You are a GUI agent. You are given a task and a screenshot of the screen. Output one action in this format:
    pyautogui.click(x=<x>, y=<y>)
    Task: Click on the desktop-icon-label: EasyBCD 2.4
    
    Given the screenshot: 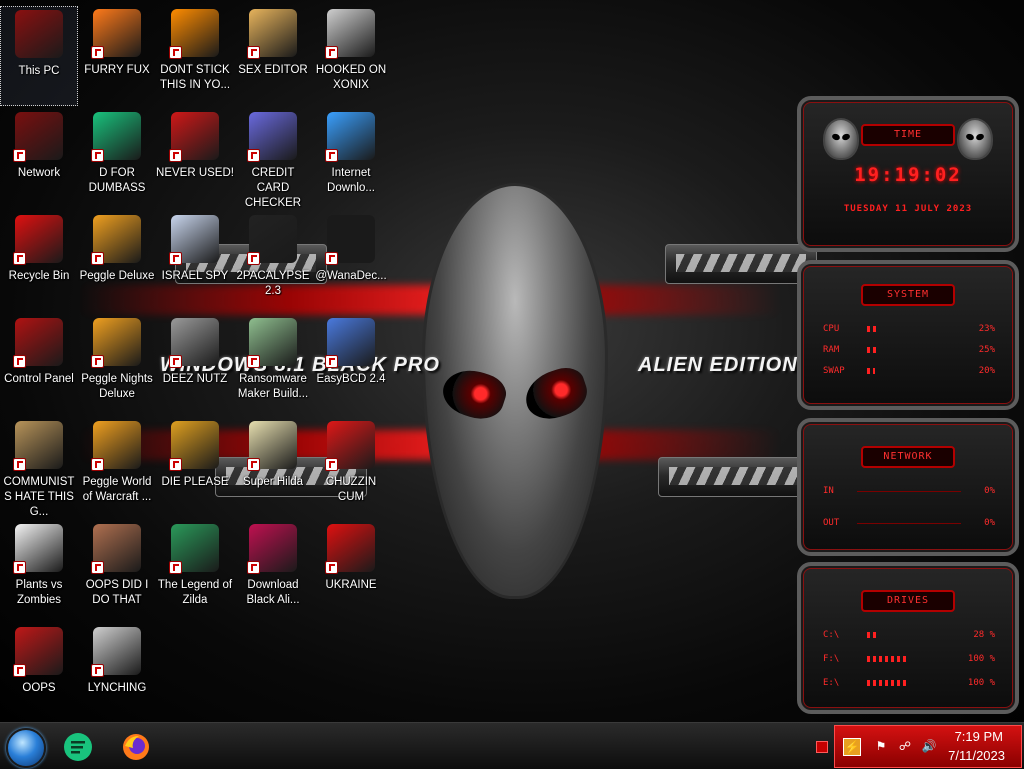 What is the action you would take?
    pyautogui.click(x=351, y=379)
    